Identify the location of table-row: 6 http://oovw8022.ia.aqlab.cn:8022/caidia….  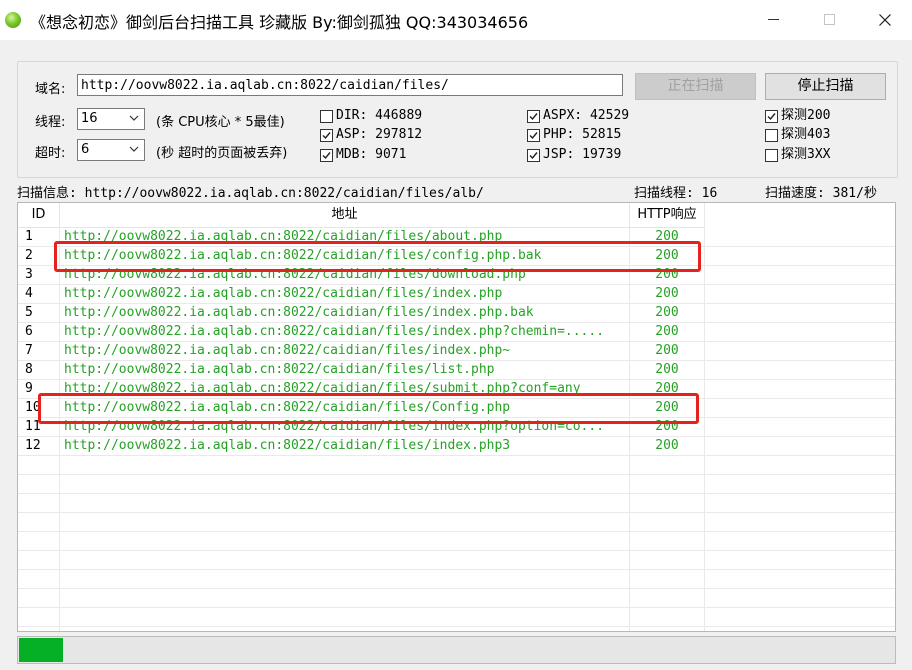
(456, 332).